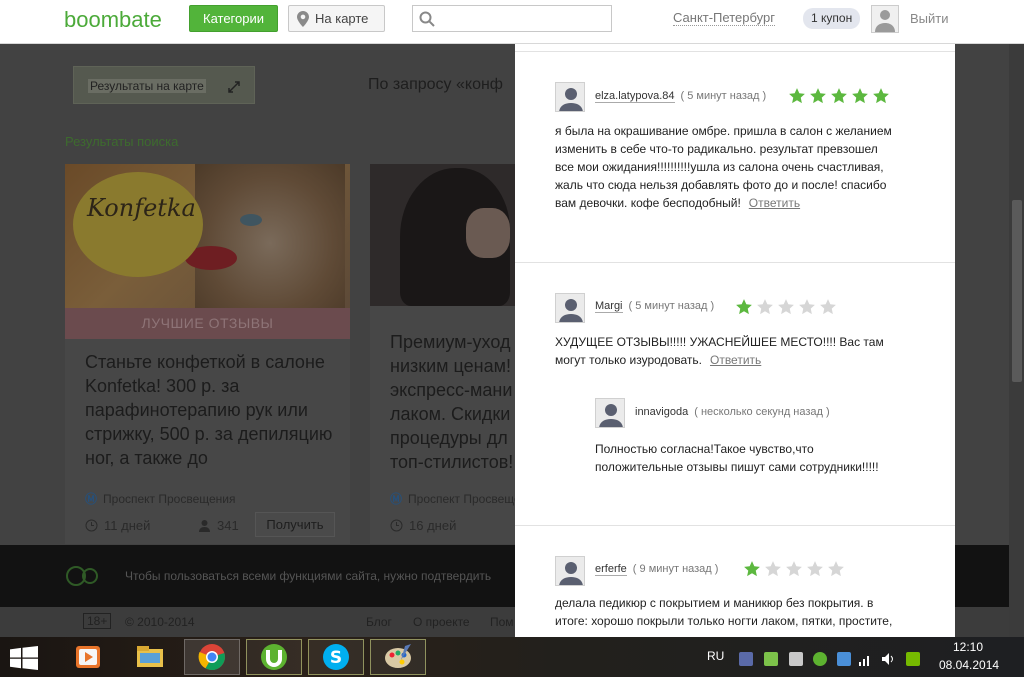 Image resolution: width=1024 pixels, height=677 pixels. What do you see at coordinates (889, 659) in the screenshot?
I see `volume-icon` at bounding box center [889, 659].